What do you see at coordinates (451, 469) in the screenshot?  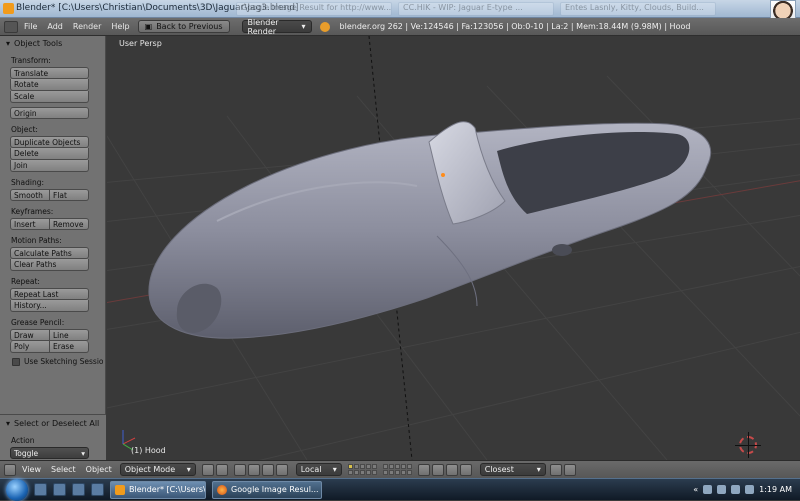 I see `snap-magnet-icon` at bounding box center [451, 469].